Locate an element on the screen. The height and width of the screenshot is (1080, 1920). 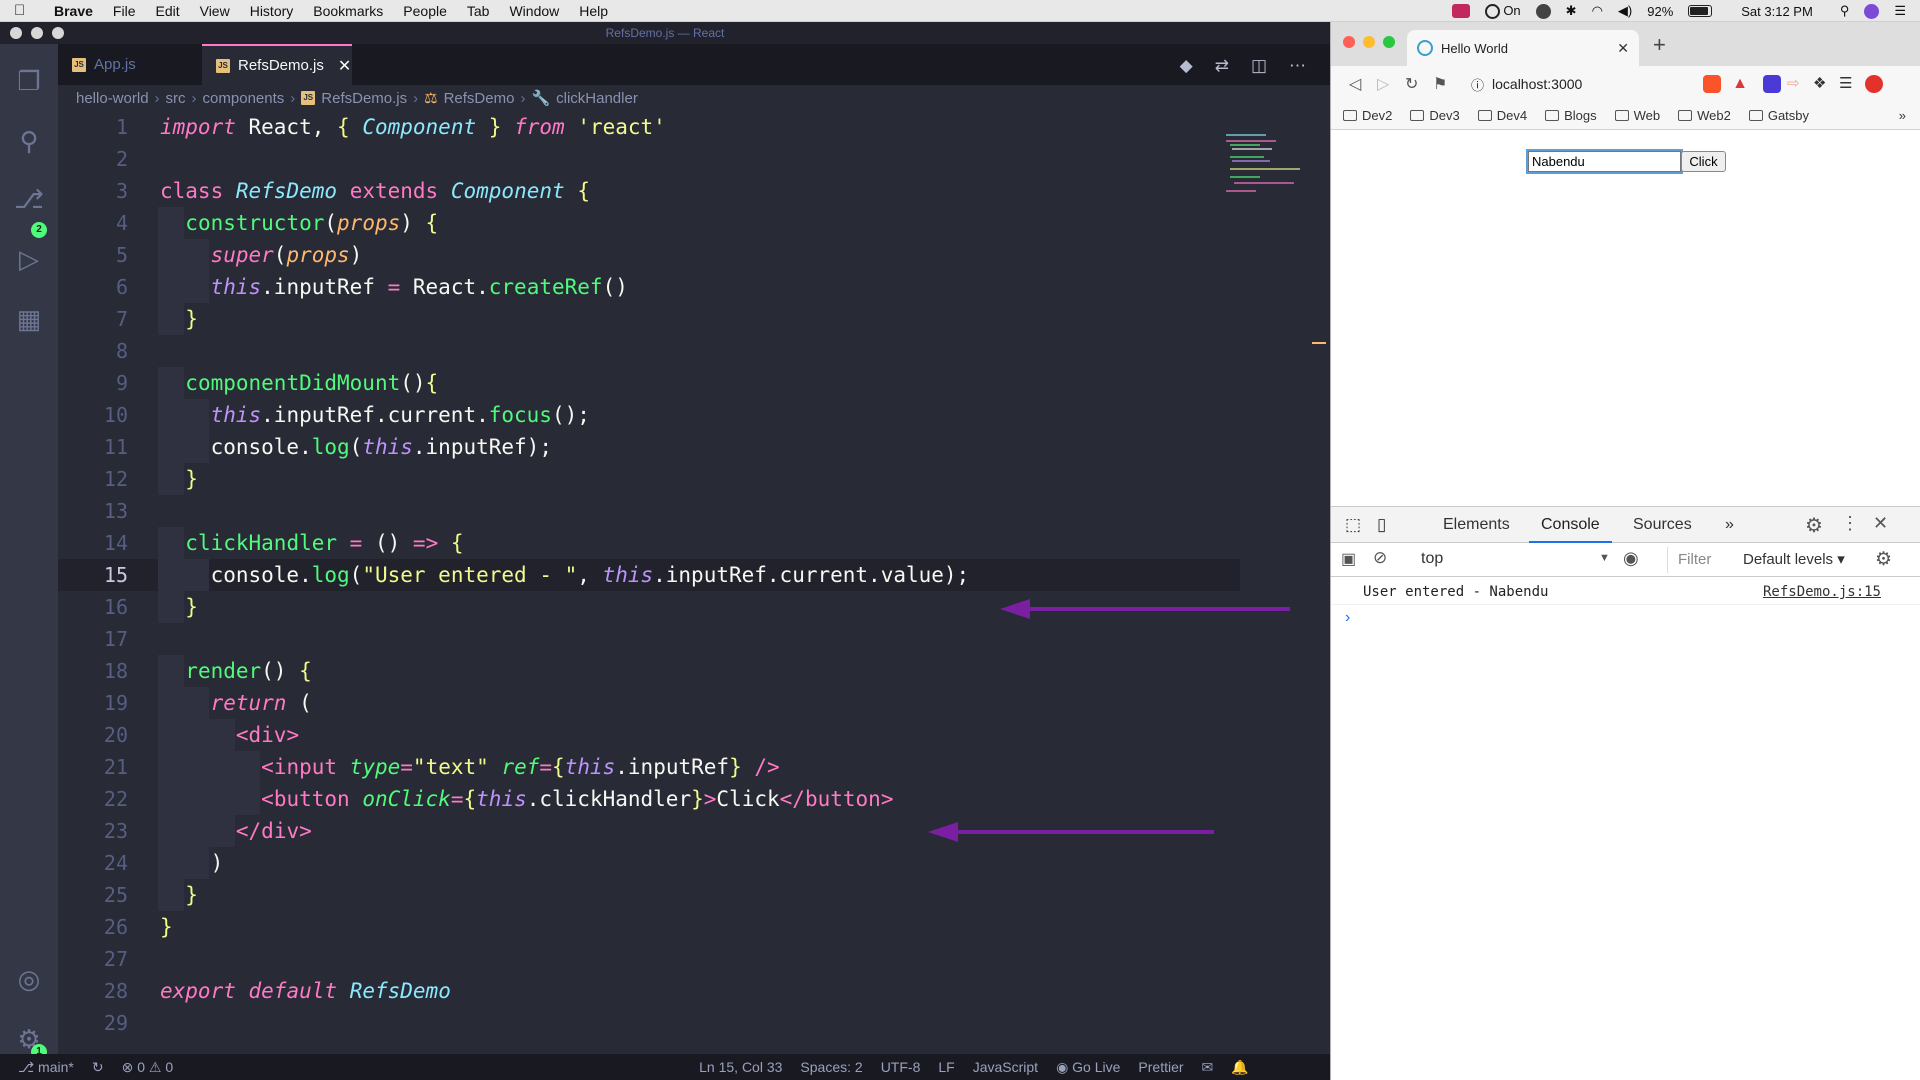
reading-list-icon: ☰ is located at coordinates (1848, 84).